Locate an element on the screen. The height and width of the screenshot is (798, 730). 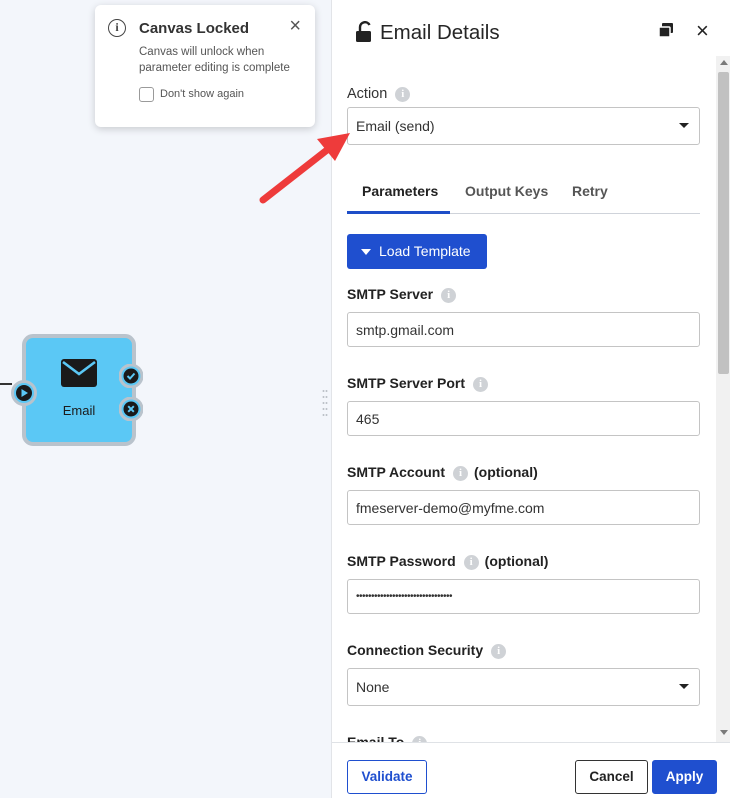
email-to-label: Email Toi is located at coordinates (387, 738).